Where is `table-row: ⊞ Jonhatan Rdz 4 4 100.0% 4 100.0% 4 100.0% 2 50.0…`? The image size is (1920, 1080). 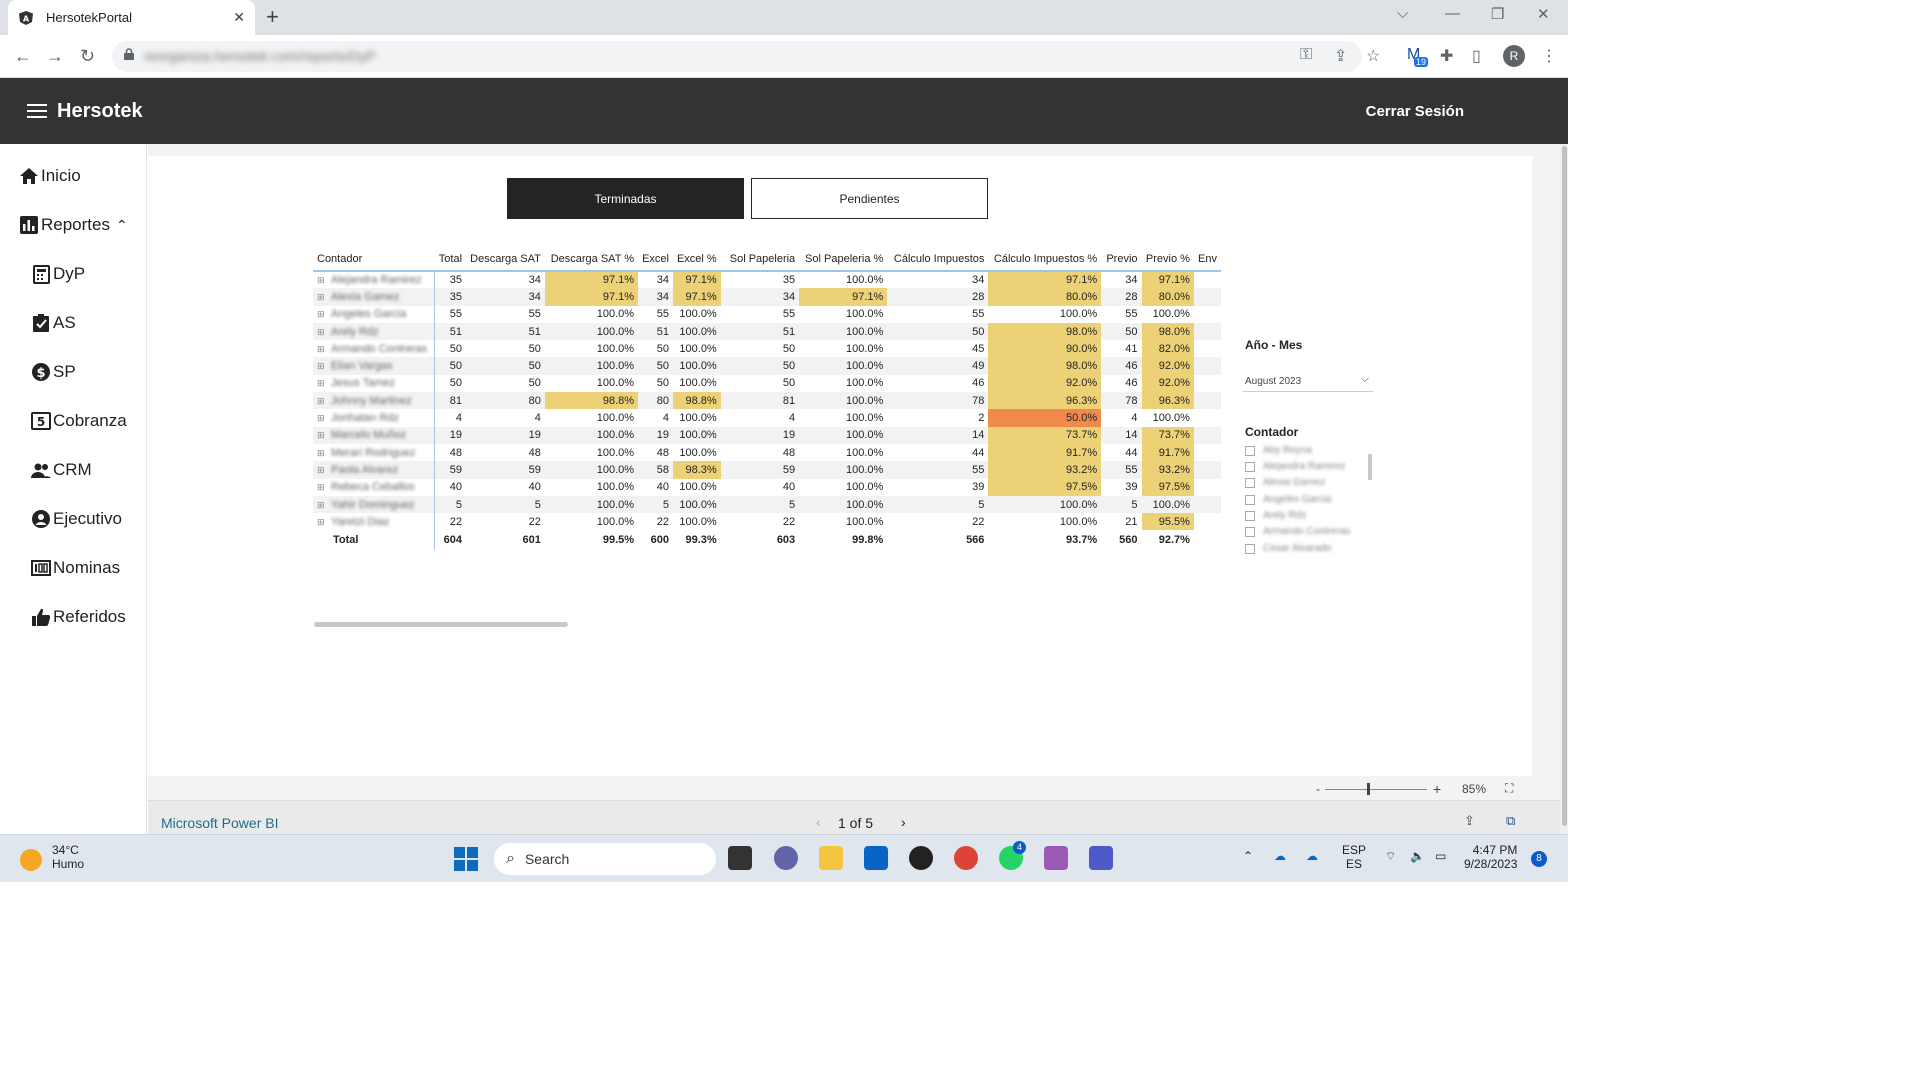 table-row: ⊞ Jonhatan Rdz 4 4 100.0% 4 100.0% 4 100.0% 2 50.0… is located at coordinates (767, 418).